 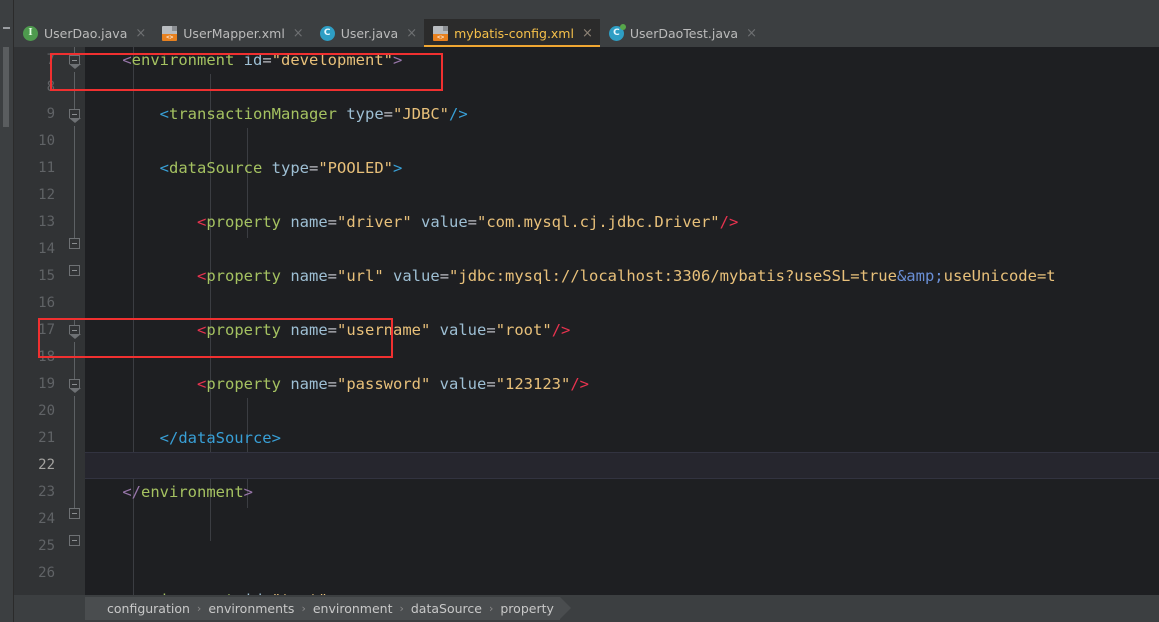 I want to click on line-number: 16, so click(x=46, y=303).